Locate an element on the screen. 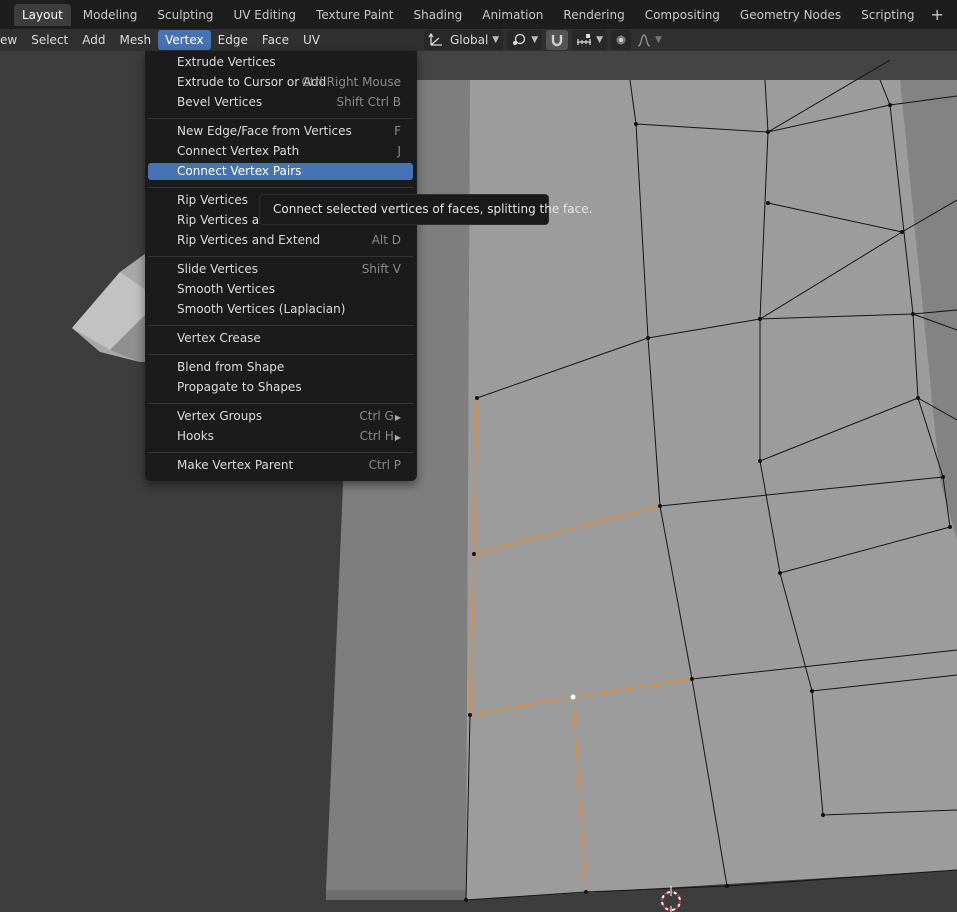 The width and height of the screenshot is (957, 912). menu-item-shortcut: Ctrl H▶ is located at coordinates (380, 437).